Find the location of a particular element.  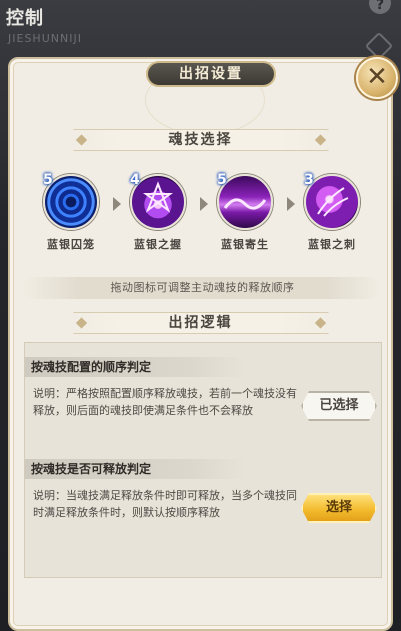

already-selected-button: 已选择 is located at coordinates (339, 406).